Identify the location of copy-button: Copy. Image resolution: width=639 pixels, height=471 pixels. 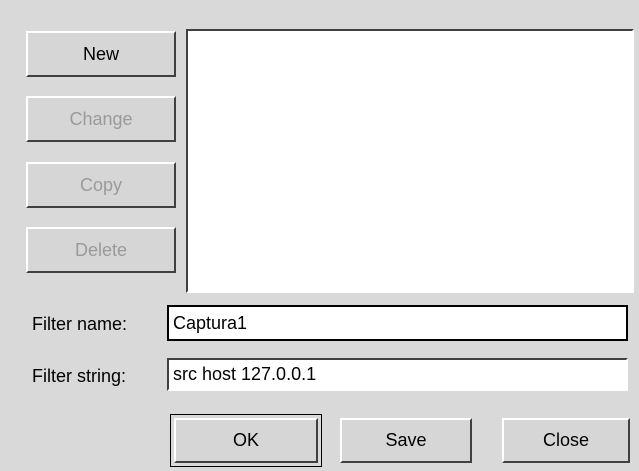
(101, 185).